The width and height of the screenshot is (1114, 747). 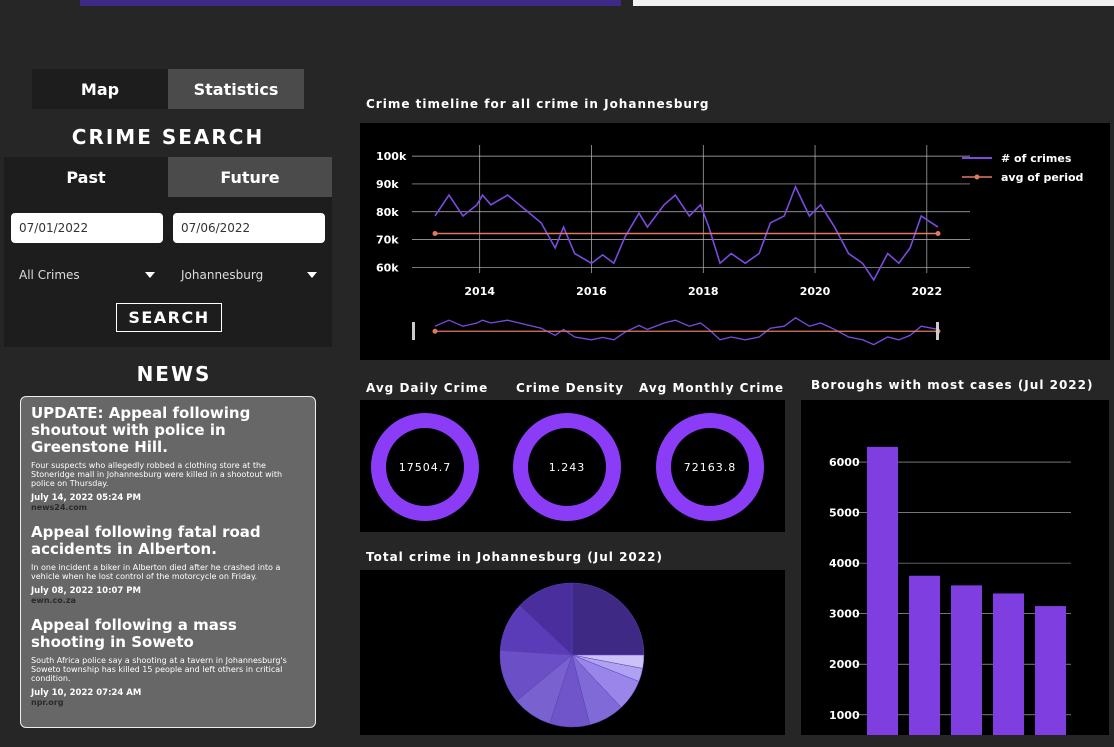 I want to click on news-date: July 10, 2022 07:24 AM, so click(x=86, y=693).